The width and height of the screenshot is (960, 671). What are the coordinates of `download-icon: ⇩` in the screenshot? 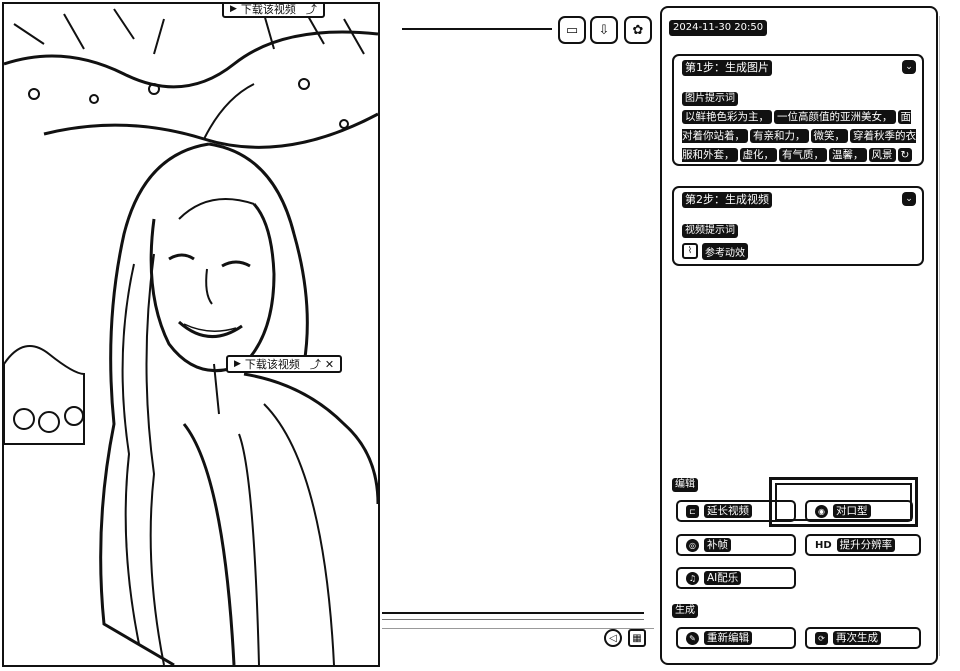 It's located at (604, 30).